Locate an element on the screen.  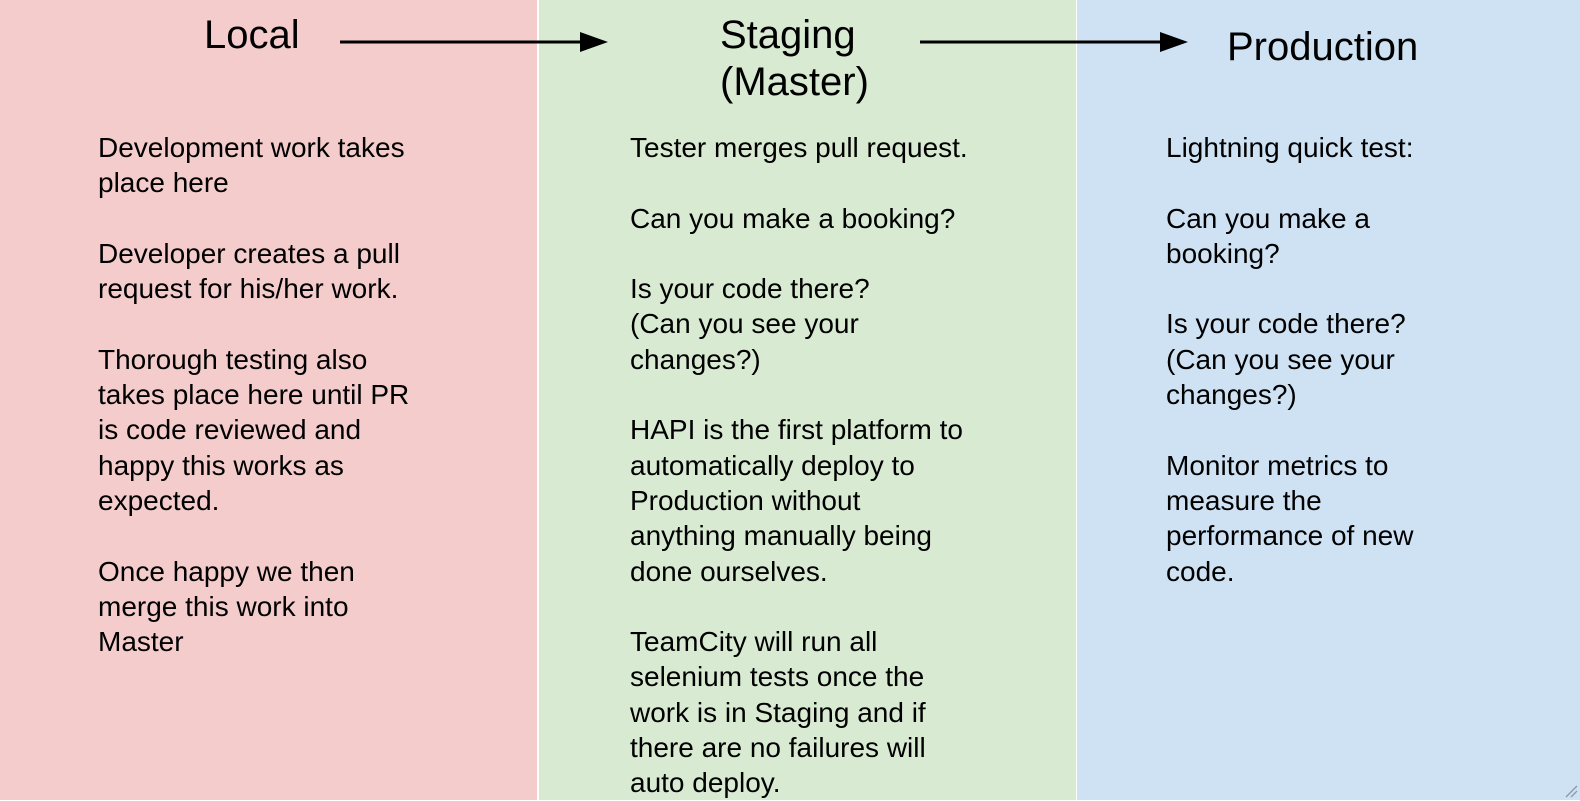
production-paragraph: Lightning quick test: is located at coordinates (1290, 147).